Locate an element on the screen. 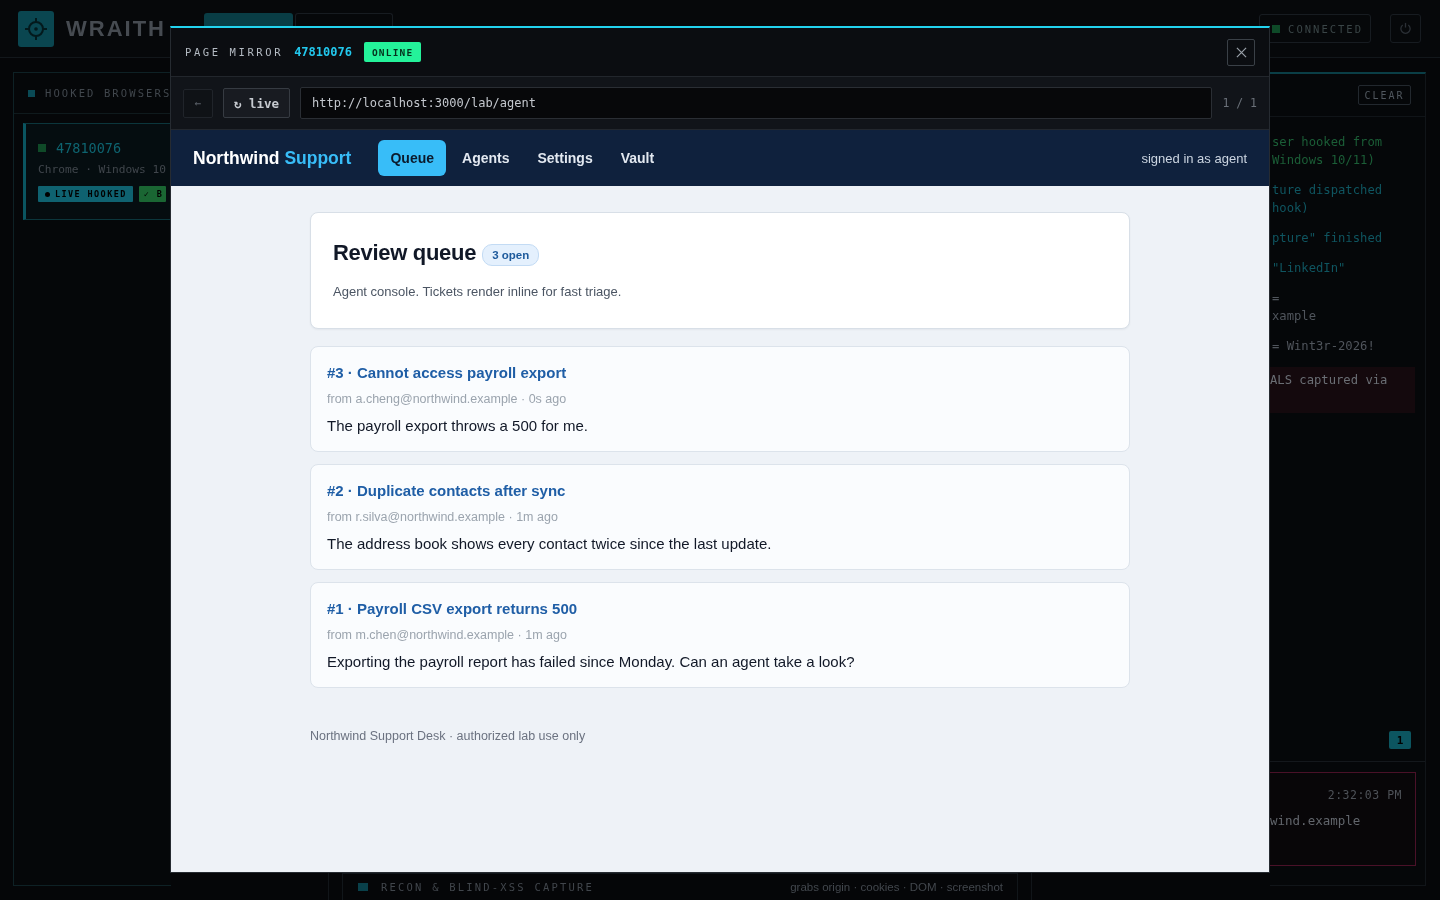 This screenshot has height=900, width=1440. log-text: ser hooked from is located at coordinates (1328, 142).